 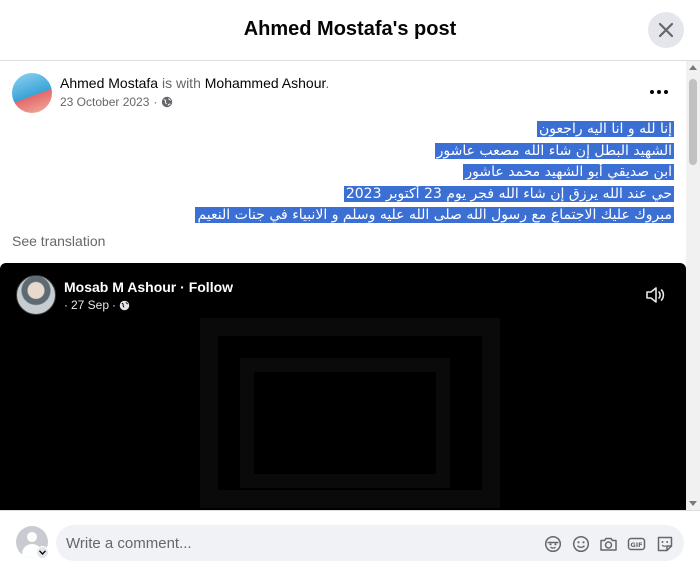 I want to click on post-text-line: الشهيد البطل إن شاء الله مصعب عاشور, so click(x=554, y=150).